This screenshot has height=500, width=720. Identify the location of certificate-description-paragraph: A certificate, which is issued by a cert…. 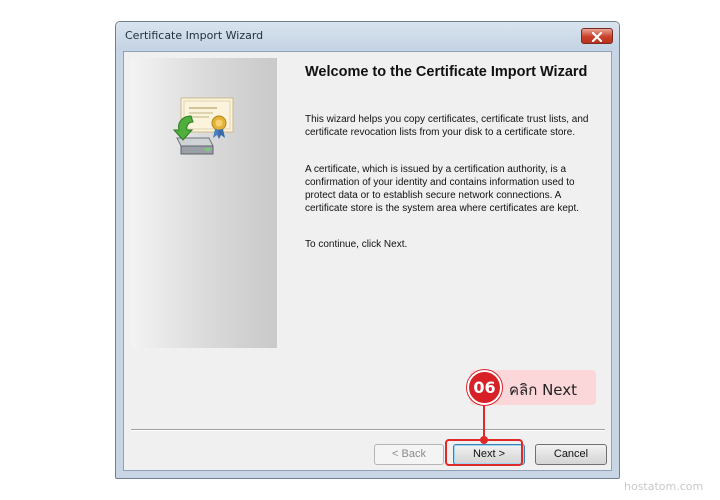
(442, 189).